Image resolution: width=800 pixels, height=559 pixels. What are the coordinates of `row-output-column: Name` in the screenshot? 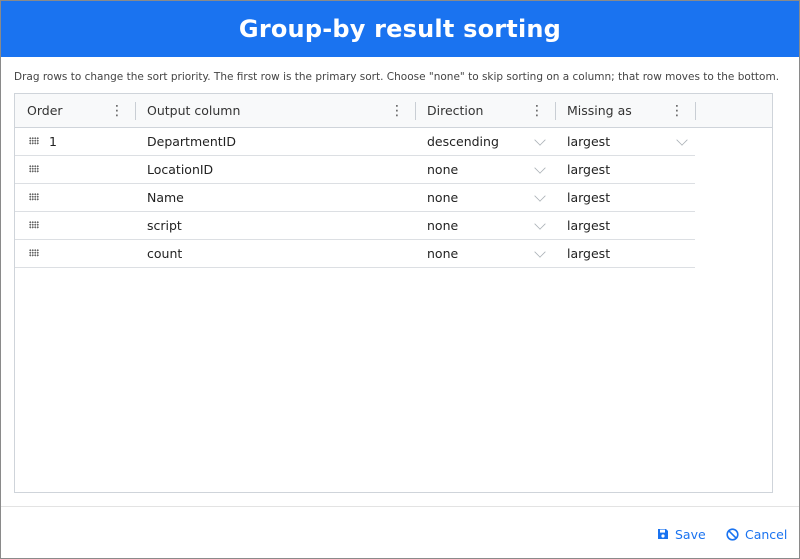 It's located at (165, 197).